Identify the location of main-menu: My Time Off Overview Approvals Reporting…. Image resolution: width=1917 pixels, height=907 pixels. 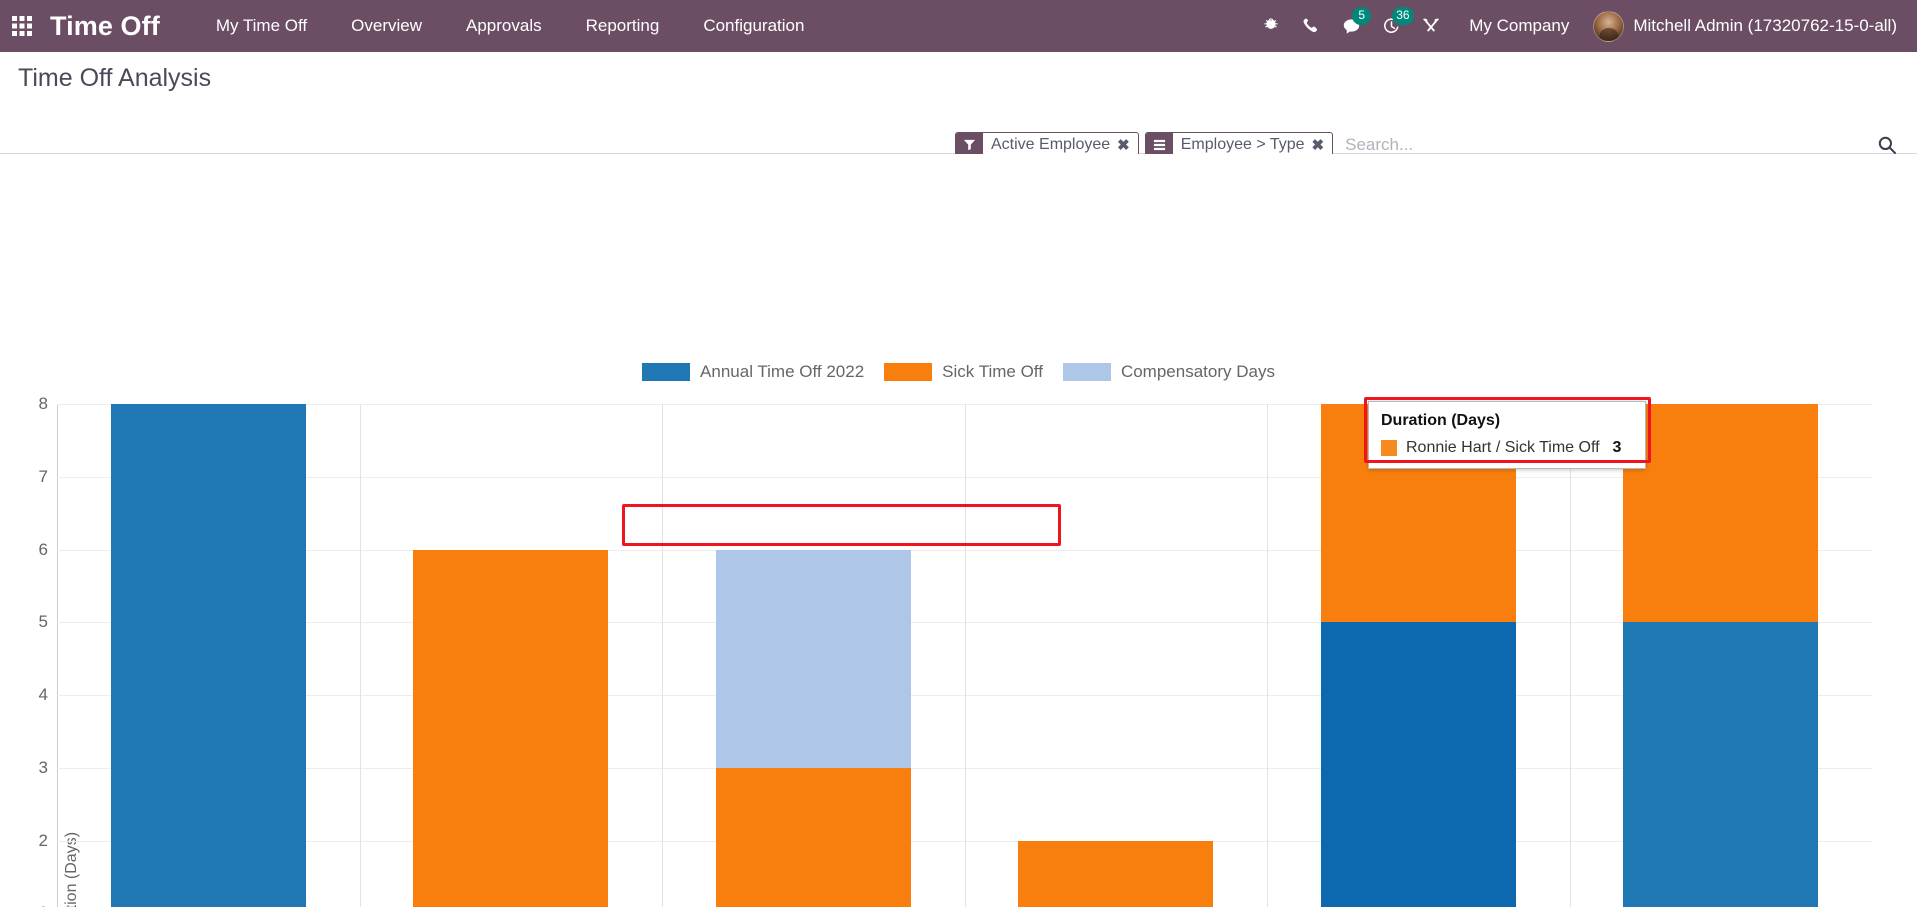
(510, 26).